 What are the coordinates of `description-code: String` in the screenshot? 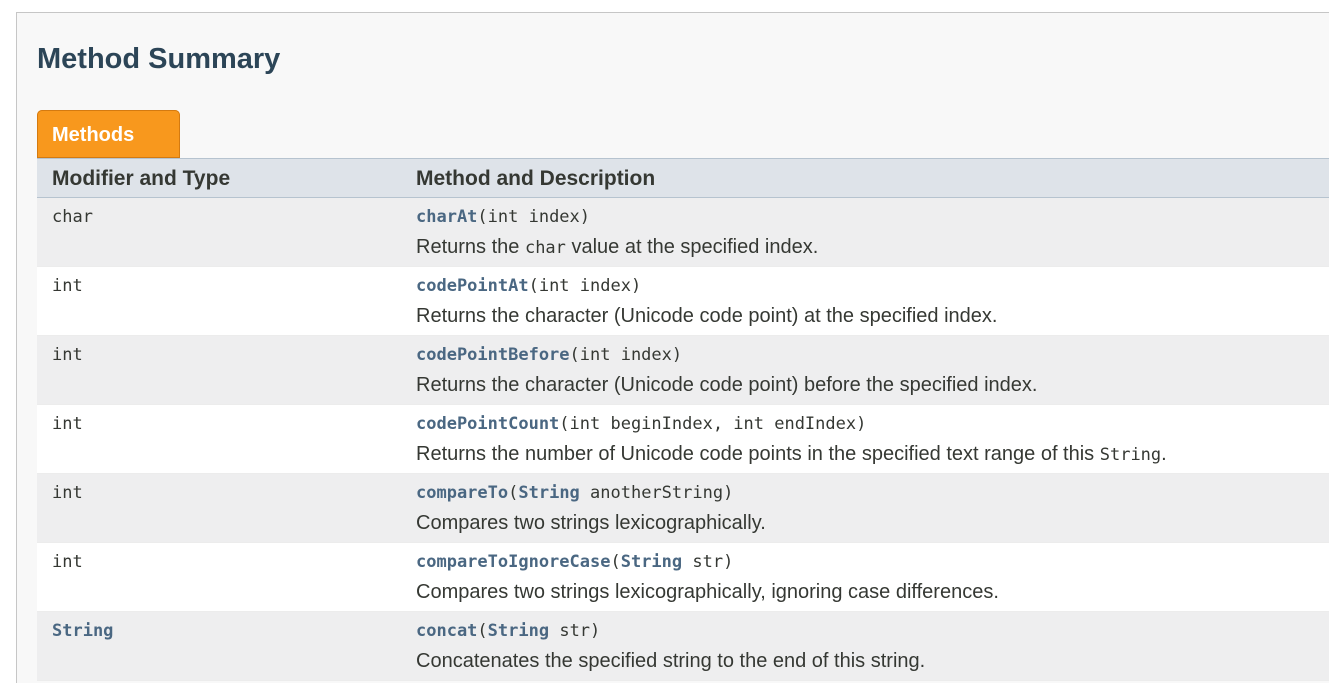 It's located at (1130, 455).